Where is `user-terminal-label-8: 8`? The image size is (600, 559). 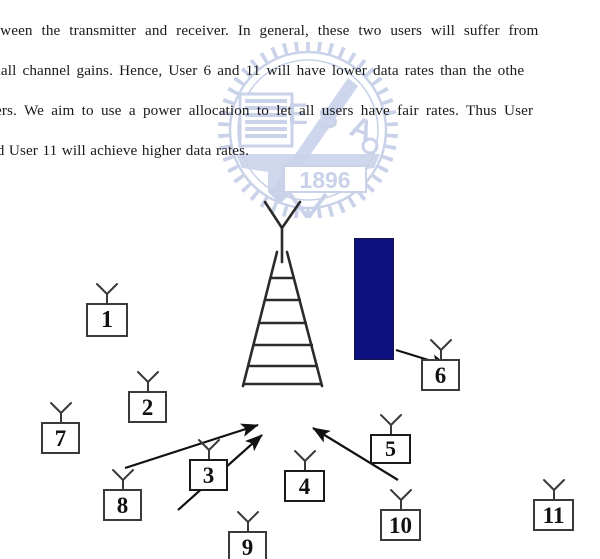 user-terminal-label-8: 8 is located at coordinates (122, 505).